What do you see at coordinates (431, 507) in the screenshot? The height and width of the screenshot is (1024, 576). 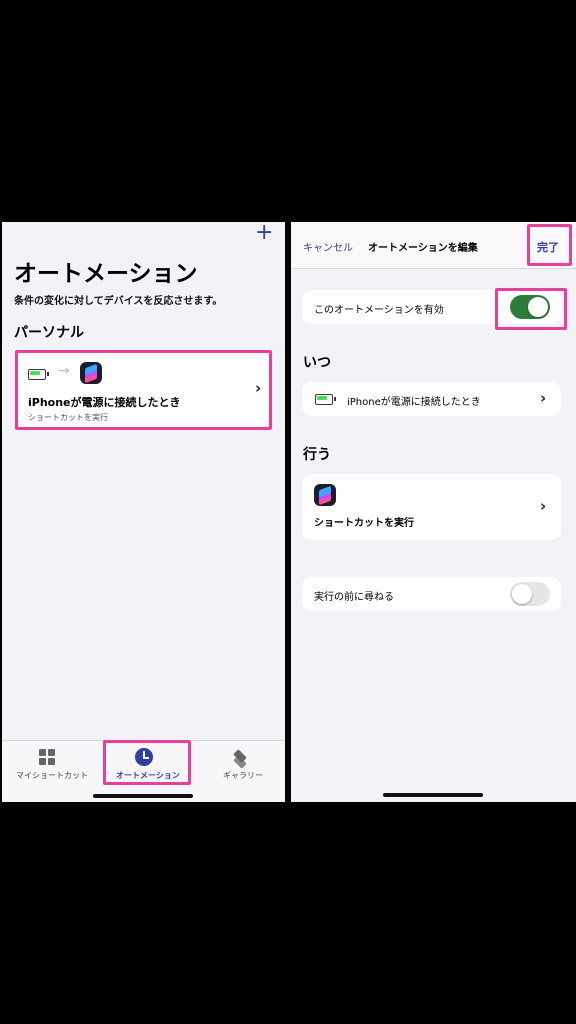 I see `action-row: ショートカットを実行 ›` at bounding box center [431, 507].